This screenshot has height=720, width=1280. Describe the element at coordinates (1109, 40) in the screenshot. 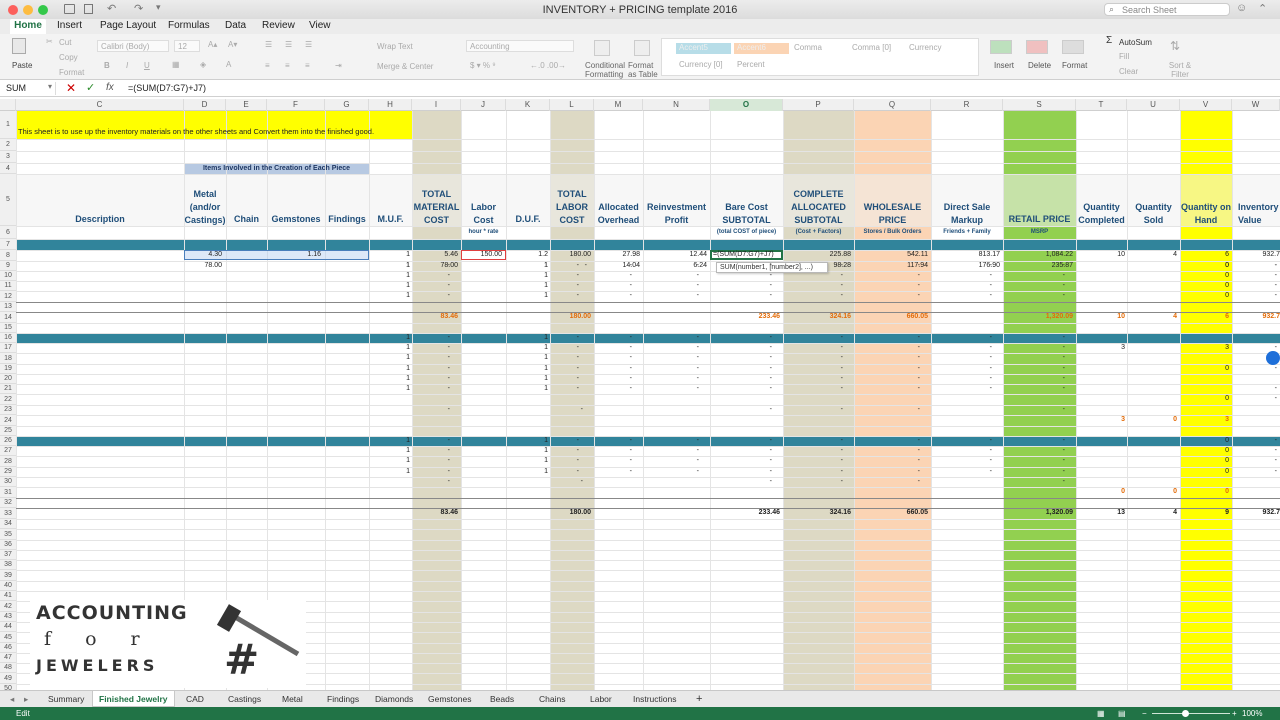

I see `autosum-icon: Σ` at that location.